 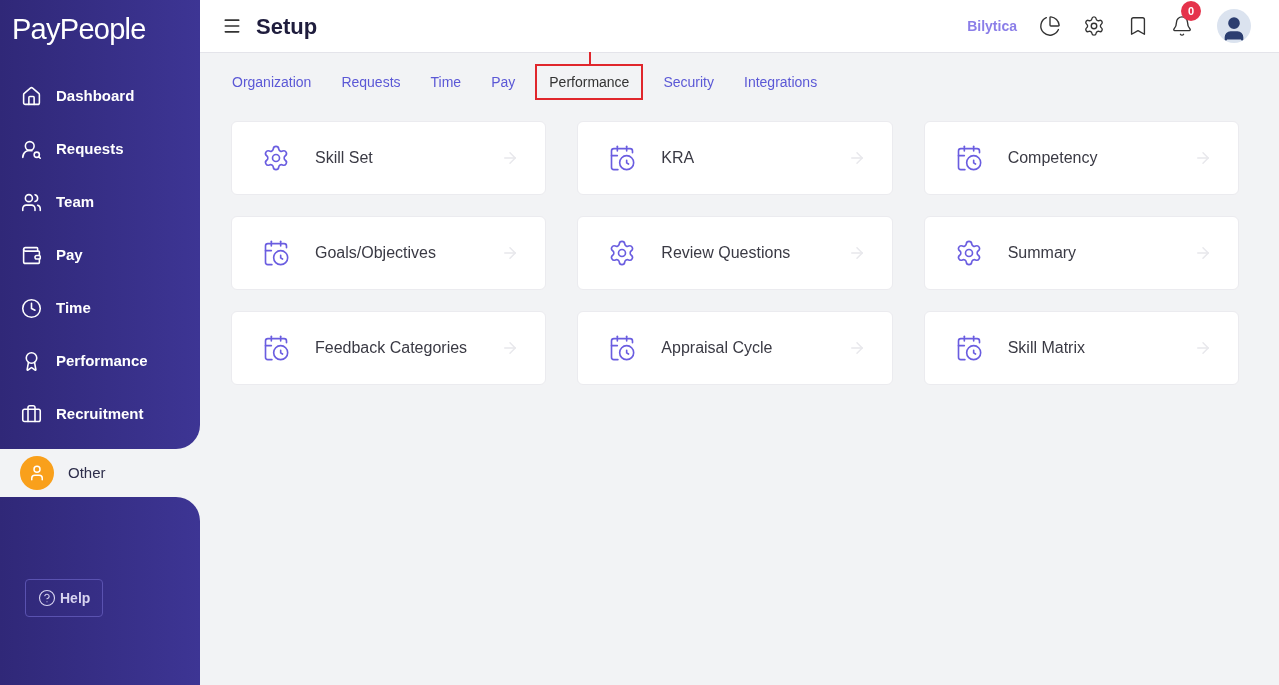 What do you see at coordinates (47, 598) in the screenshot?
I see `help-icon` at bounding box center [47, 598].